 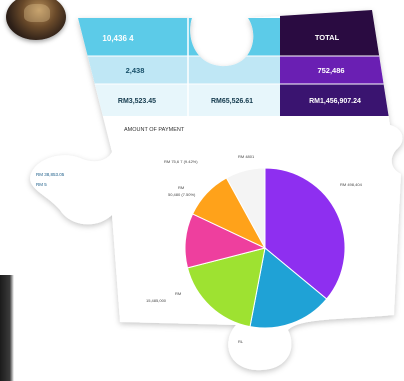 What do you see at coordinates (241, 341) in the screenshot?
I see `bottom-label: RL` at bounding box center [241, 341].